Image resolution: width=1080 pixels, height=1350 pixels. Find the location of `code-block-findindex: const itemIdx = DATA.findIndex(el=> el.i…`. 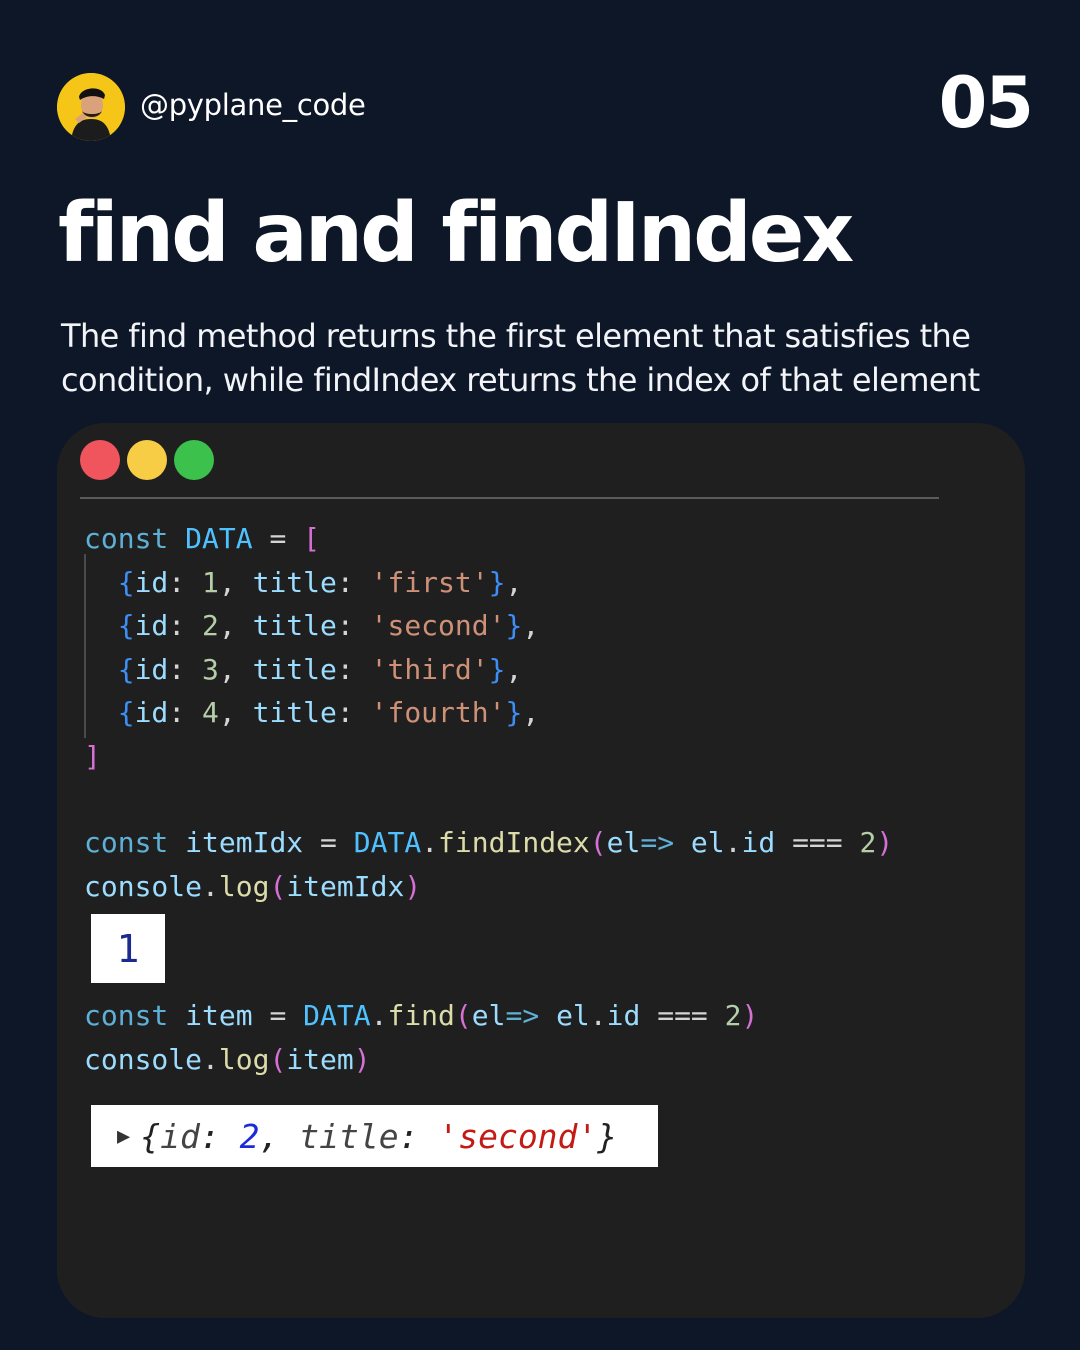

code-block-findindex: const itemIdx = DATA.findIndex(el=> el.i… is located at coordinates (488, 864).